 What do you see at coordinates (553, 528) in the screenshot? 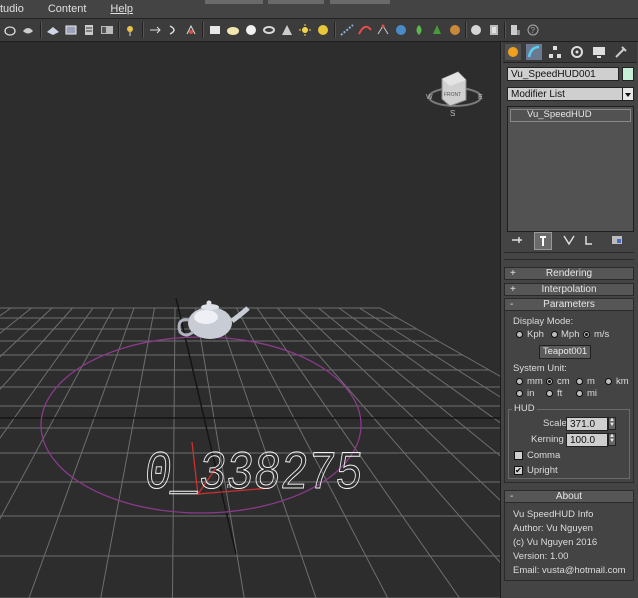
I see `about-author: Author: Vu Nguyen` at bounding box center [553, 528].